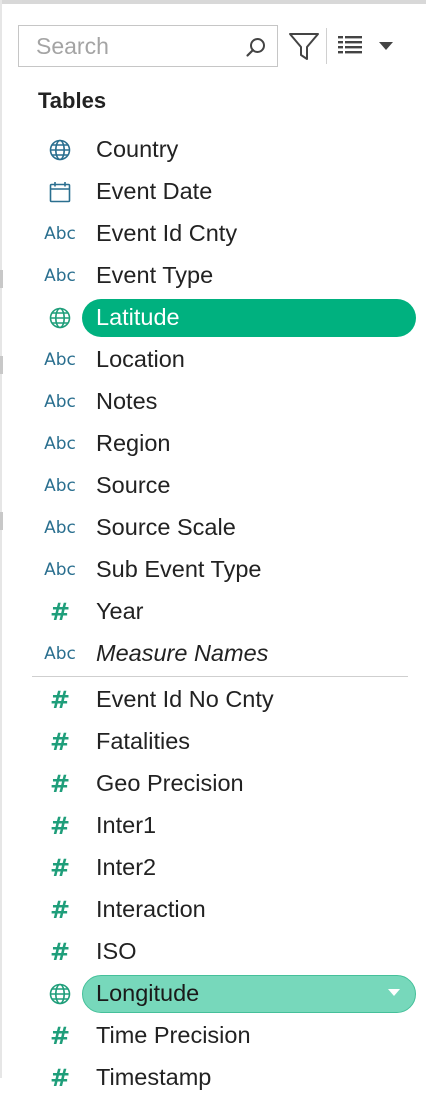  Describe the element at coordinates (231, 486) in the screenshot. I see `field-source: Abc Source` at that location.